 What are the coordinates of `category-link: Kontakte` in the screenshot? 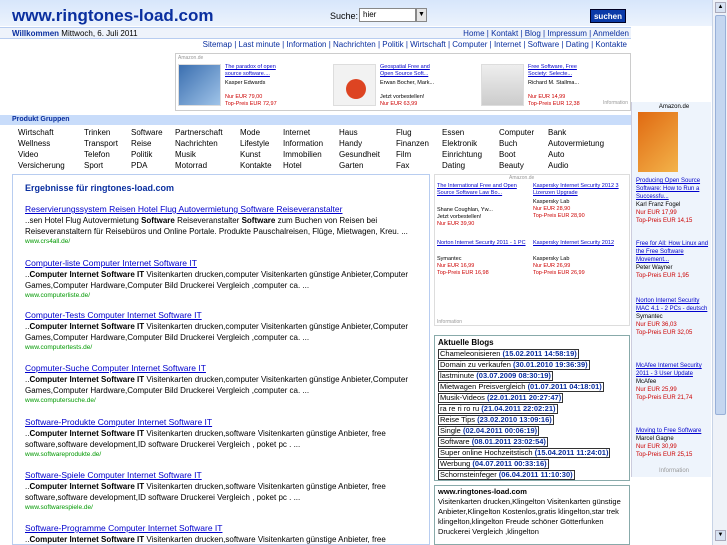 It's located at (256, 165).